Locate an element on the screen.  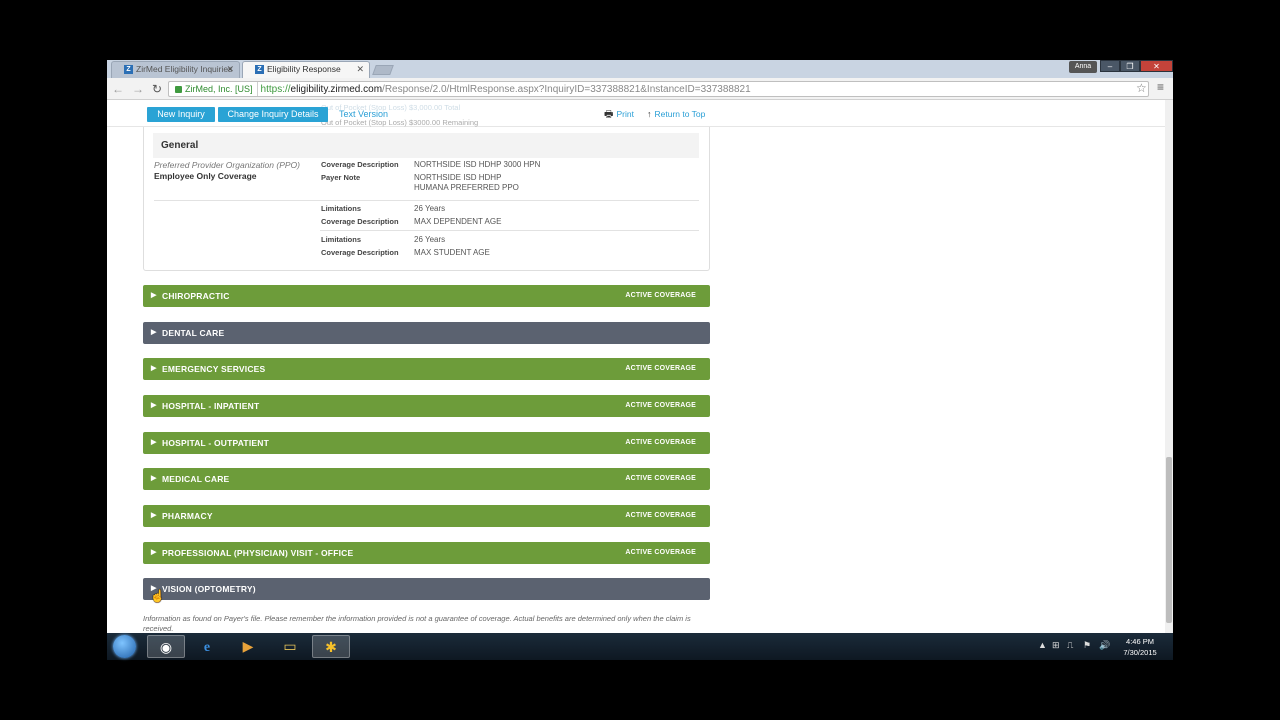
coverage-name: PHARMACY is located at coordinates (187, 516).